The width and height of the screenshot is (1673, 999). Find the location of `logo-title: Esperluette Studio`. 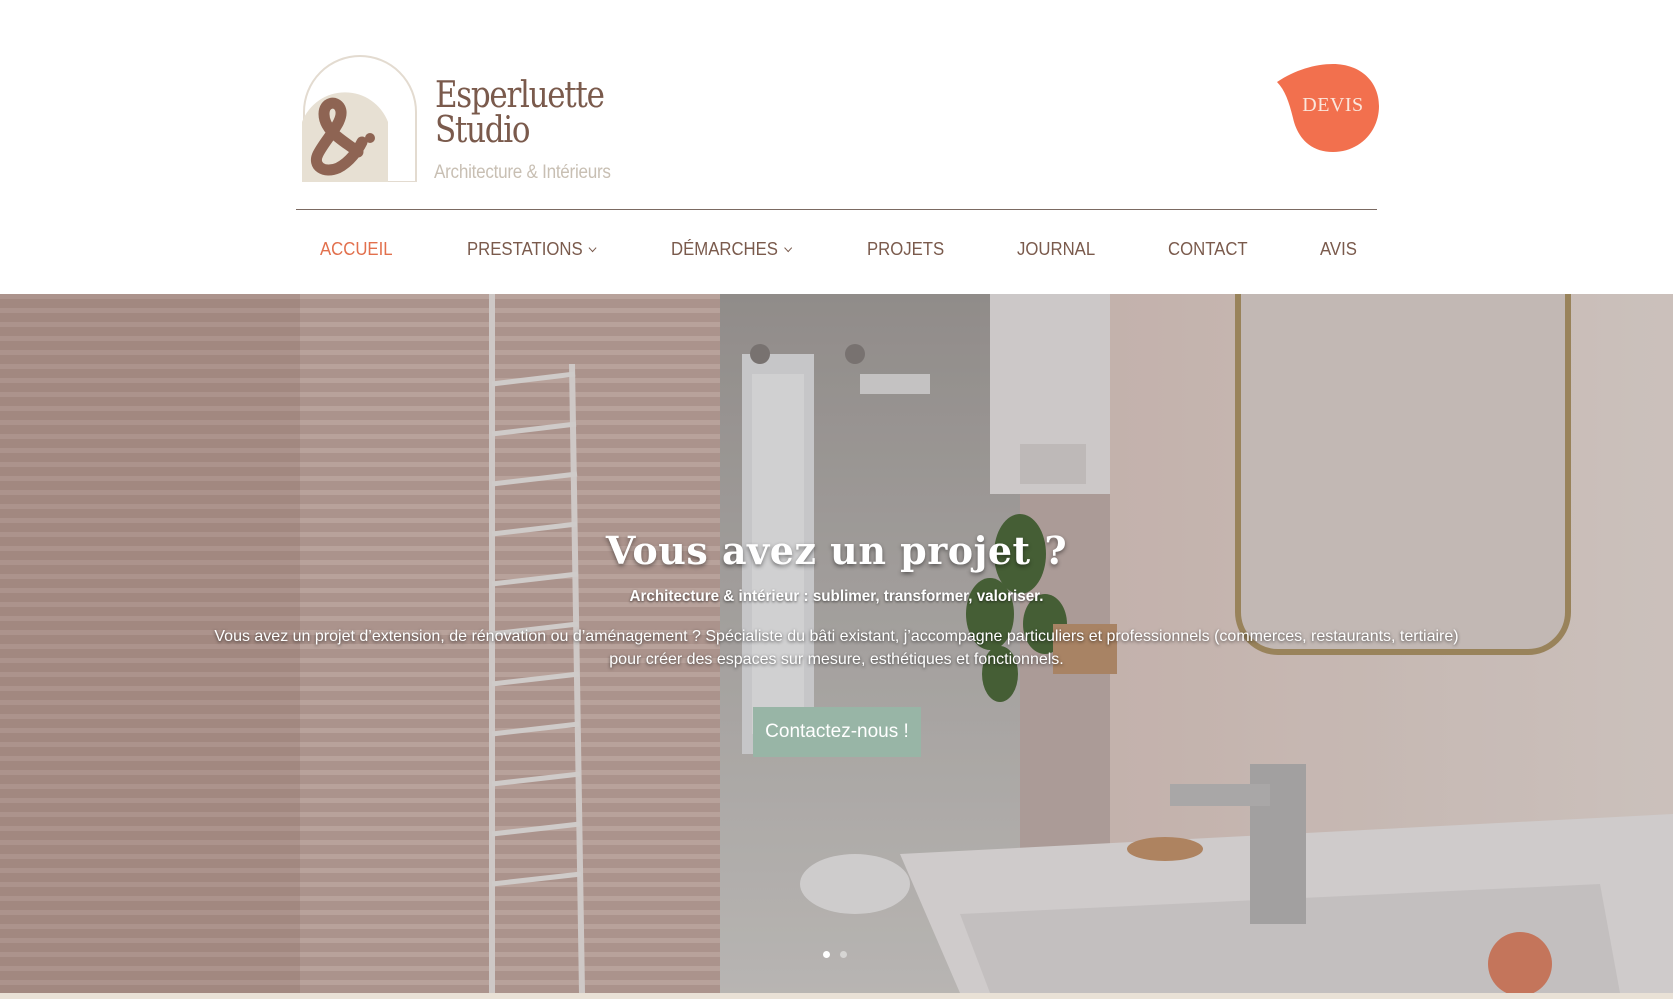

logo-title: Esperluette Studio is located at coordinates (520, 113).